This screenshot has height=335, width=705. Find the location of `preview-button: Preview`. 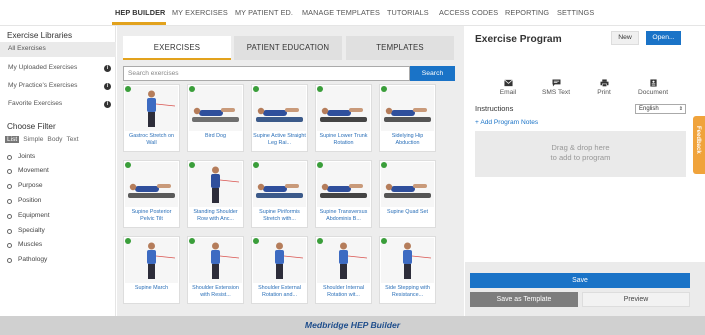

preview-button: Preview is located at coordinates (636, 299).